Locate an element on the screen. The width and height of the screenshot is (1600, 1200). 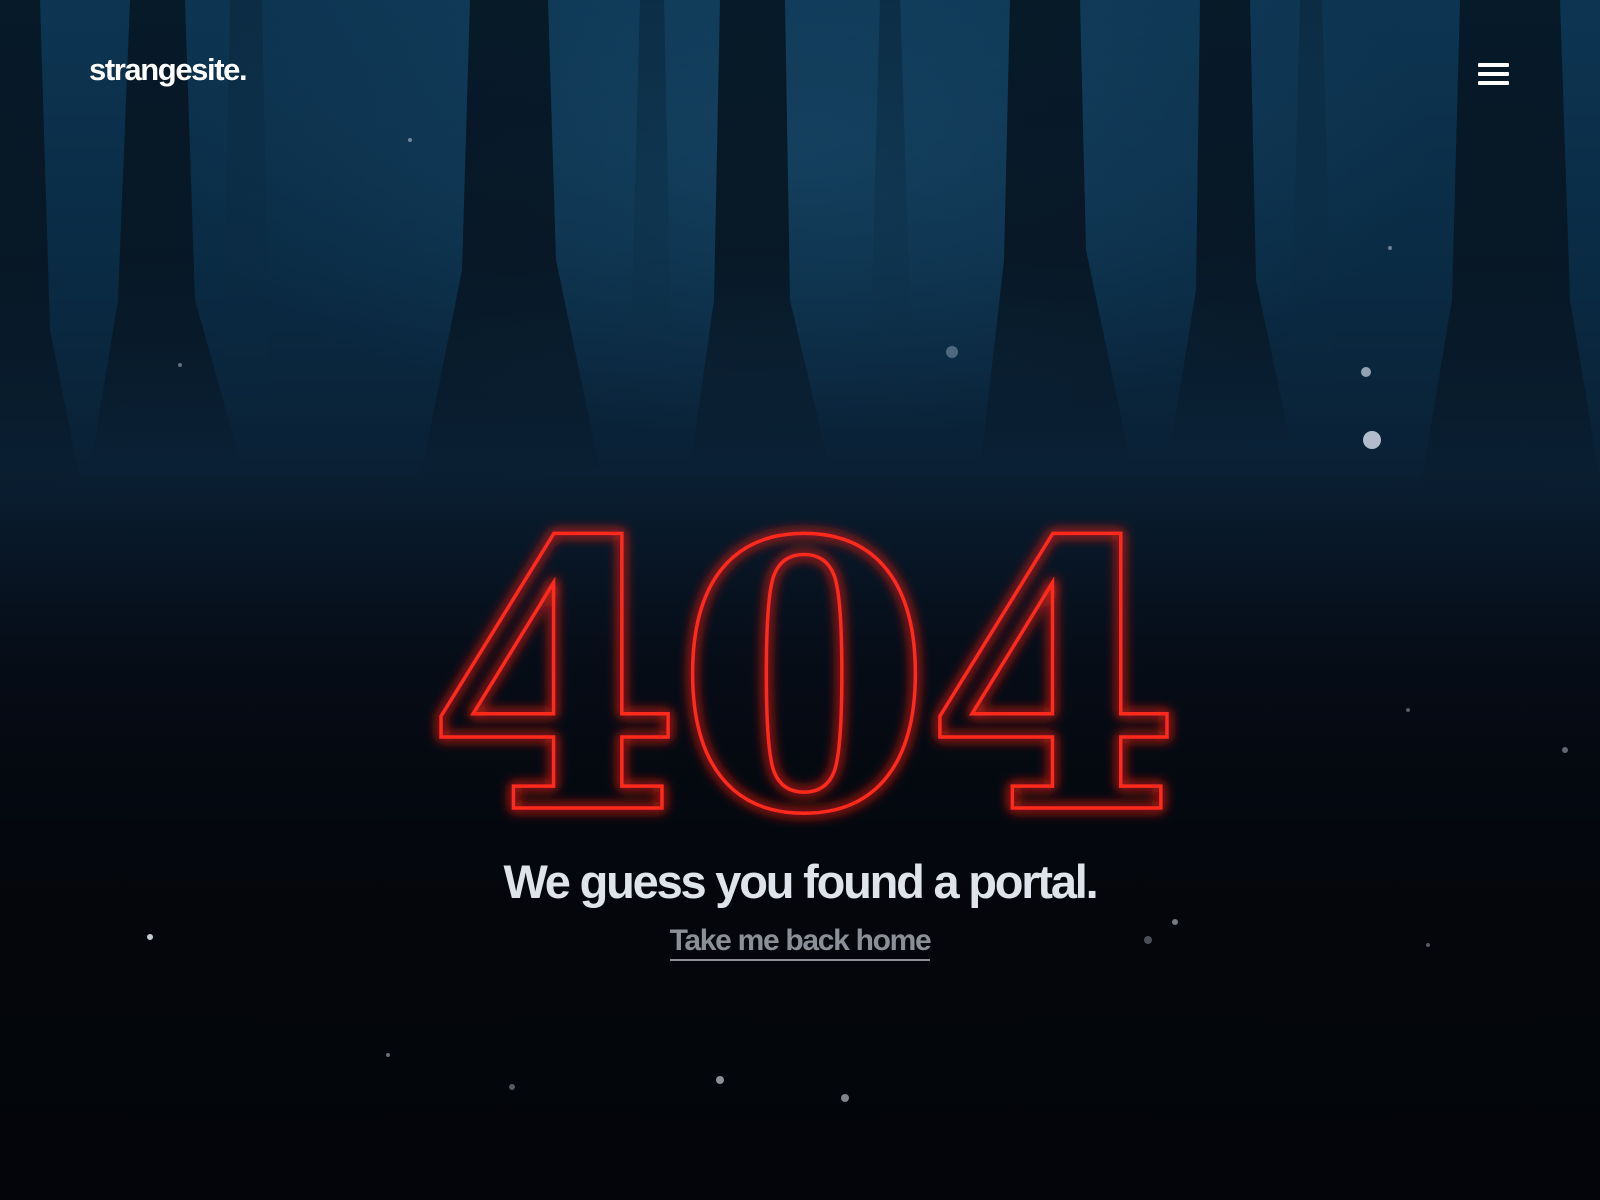
menu-bar-top is located at coordinates (1493, 64).